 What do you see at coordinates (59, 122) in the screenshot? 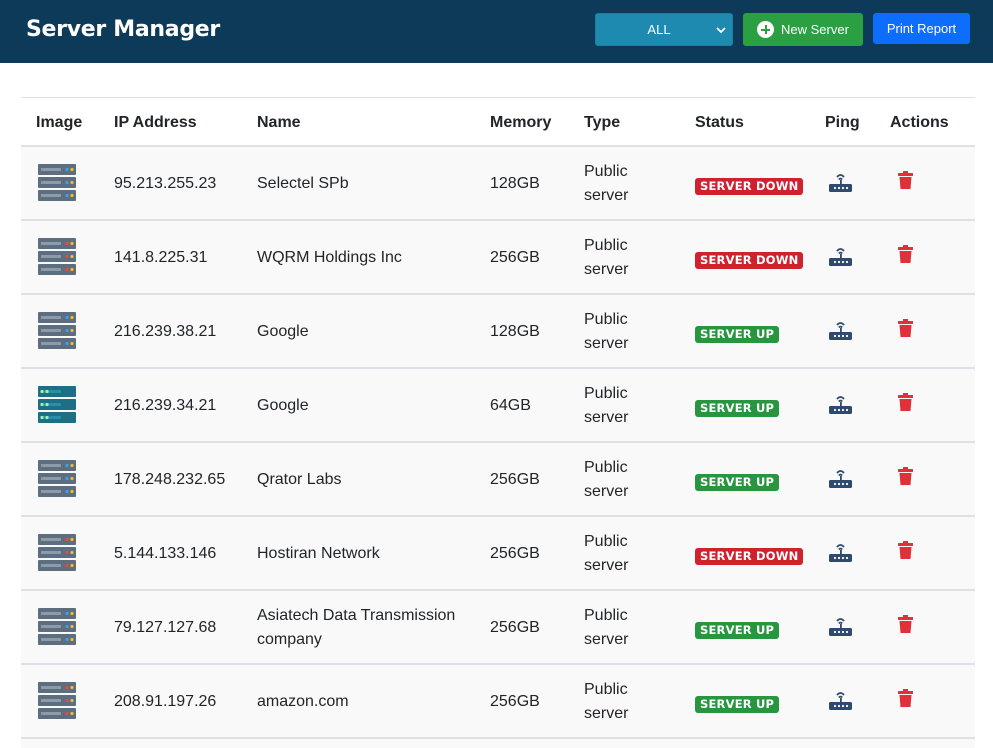
I see `column-header-image: Image` at bounding box center [59, 122].